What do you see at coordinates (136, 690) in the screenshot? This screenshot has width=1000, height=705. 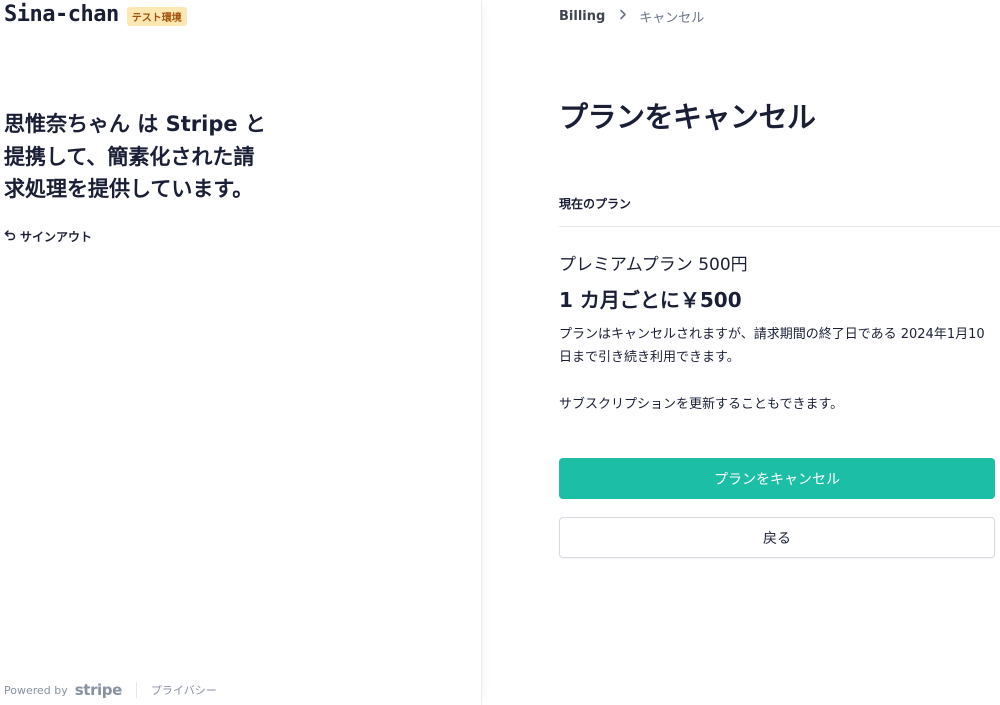 I see `footer-divider` at bounding box center [136, 690].